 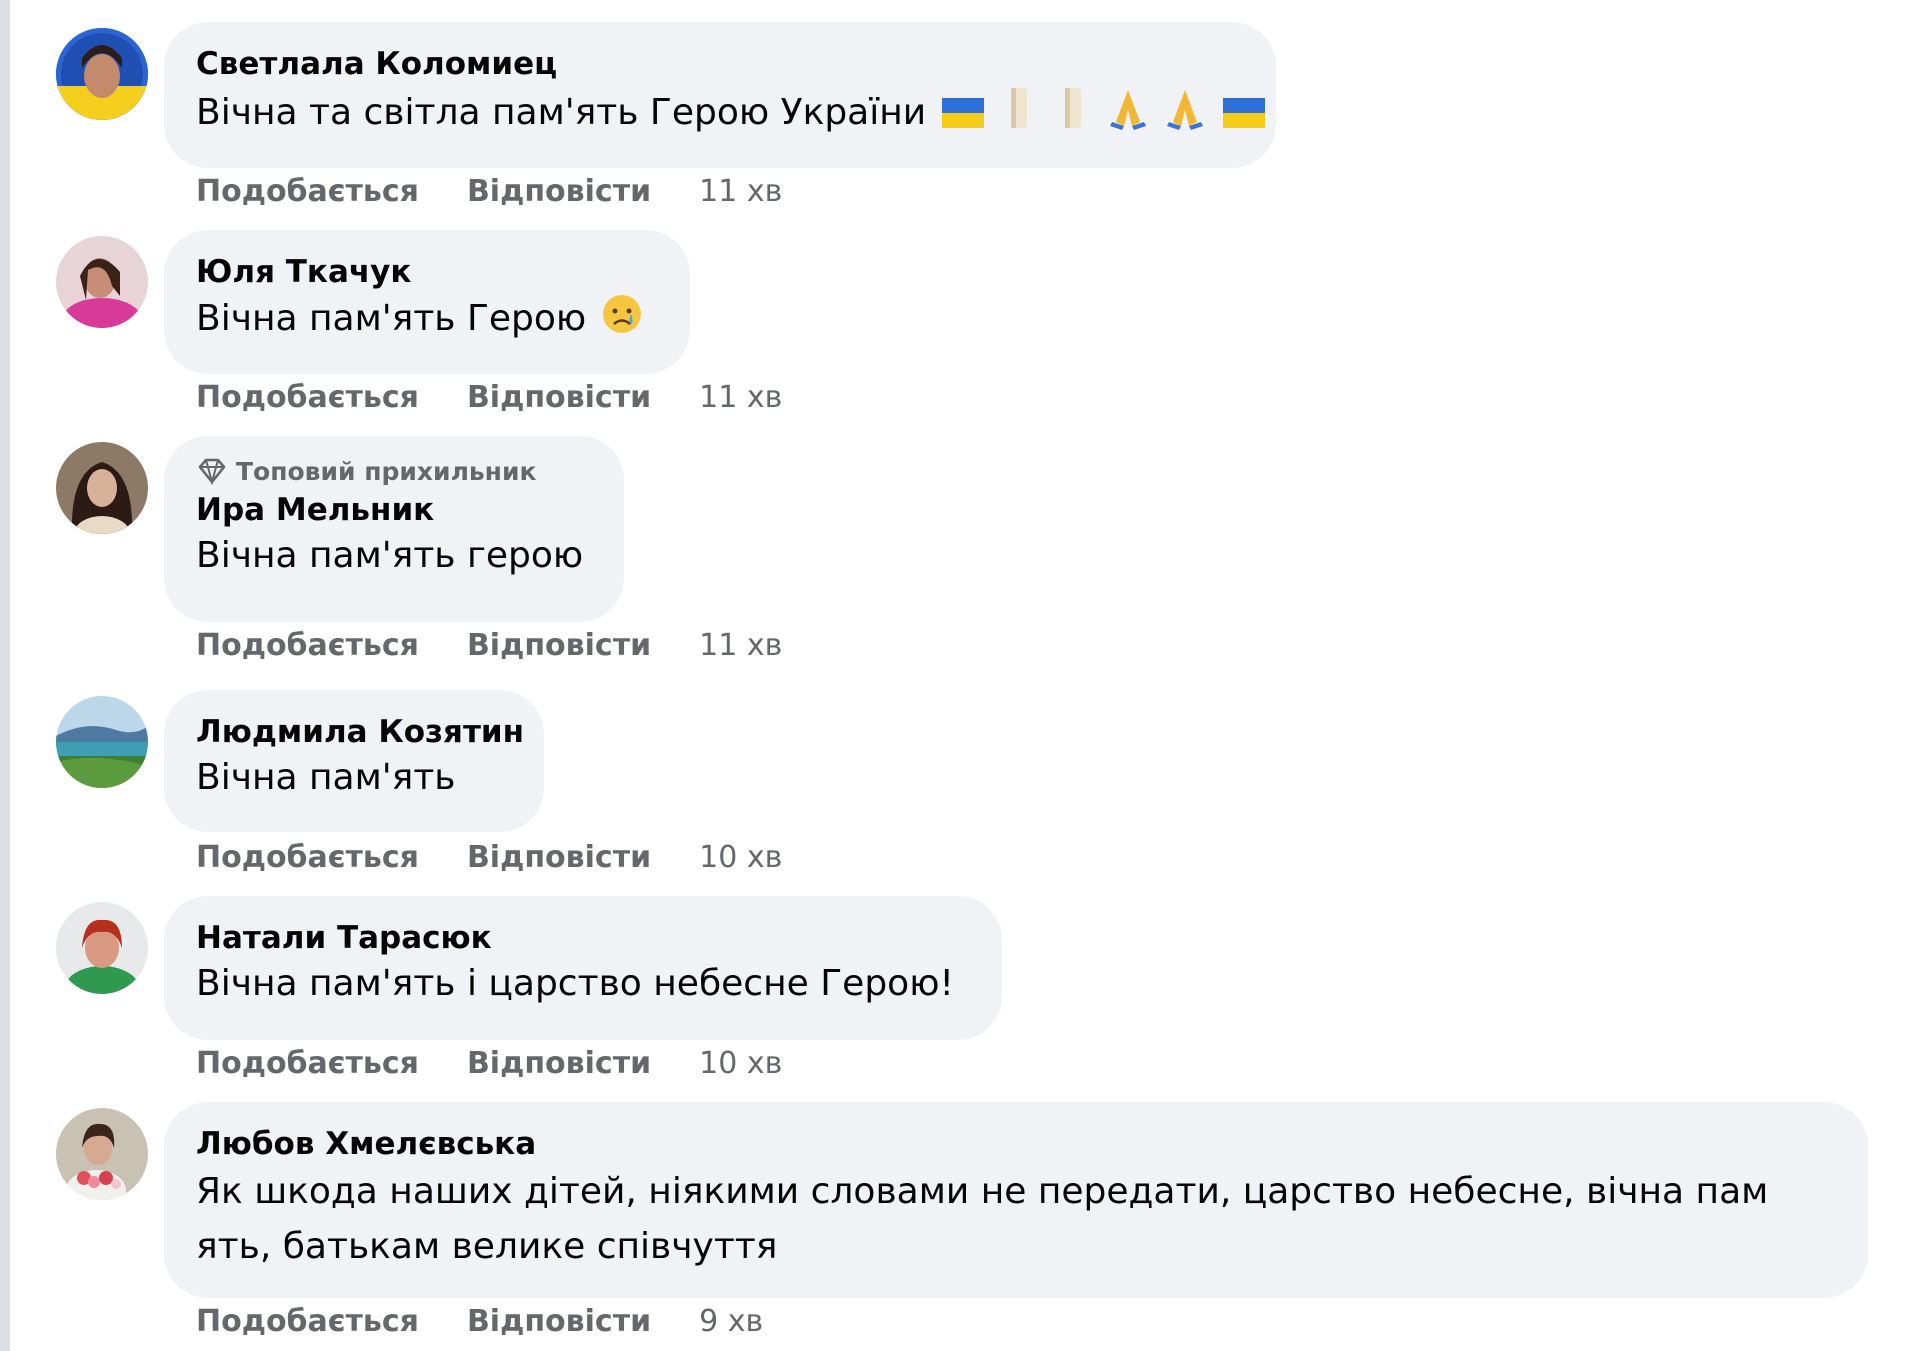 What do you see at coordinates (622, 321) in the screenshot?
I see `crying-face-icon` at bounding box center [622, 321].